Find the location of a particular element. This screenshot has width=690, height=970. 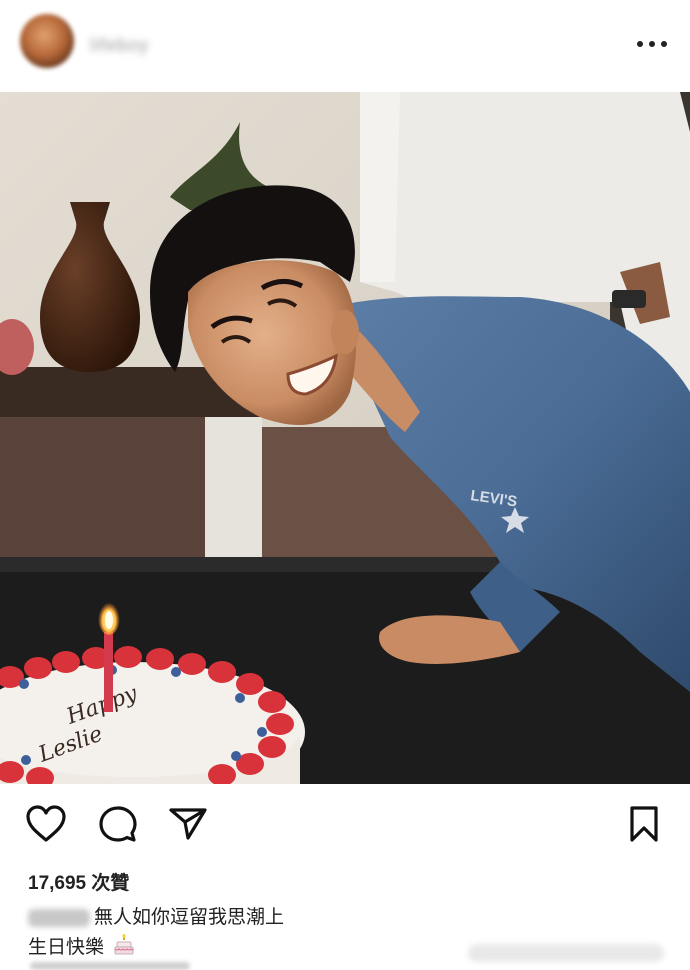

post-actions is located at coordinates (345, 826).